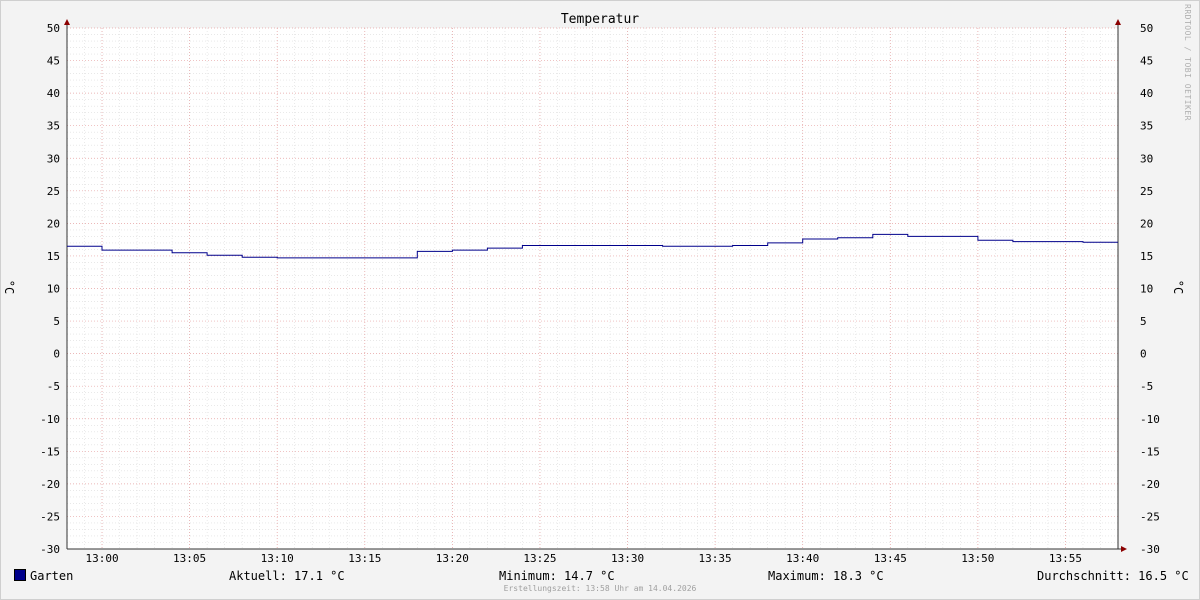  What do you see at coordinates (1146, 256) in the screenshot?
I see `y-tick-label-right: 15` at bounding box center [1146, 256].